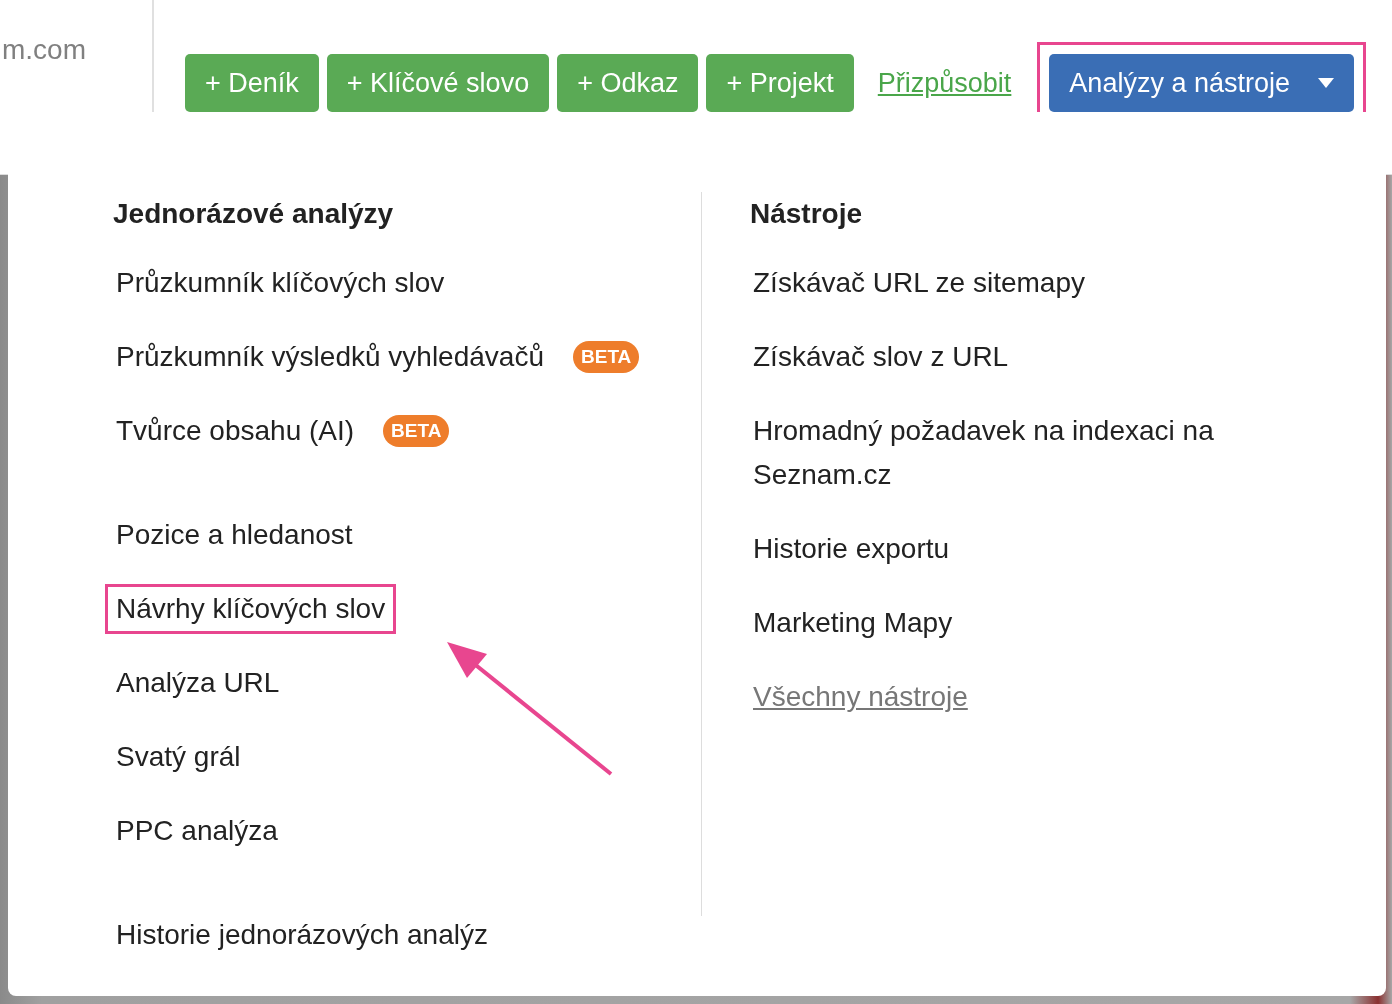 This screenshot has height=1004, width=1392. What do you see at coordinates (280, 283) in the screenshot?
I see `menu-item: Průzkumník klíčových slov` at bounding box center [280, 283].